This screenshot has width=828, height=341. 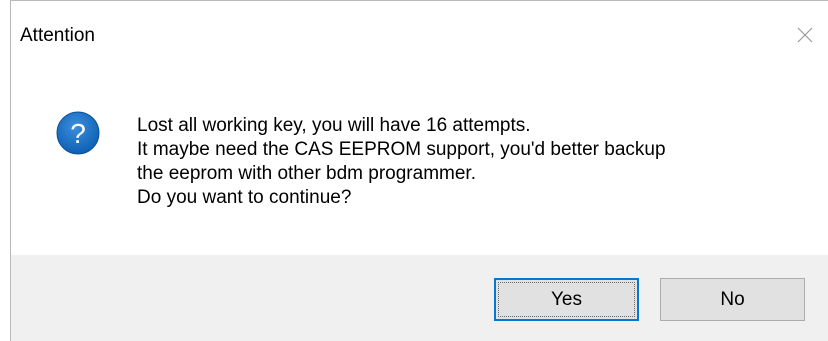 I want to click on close-icon, so click(x=805, y=35).